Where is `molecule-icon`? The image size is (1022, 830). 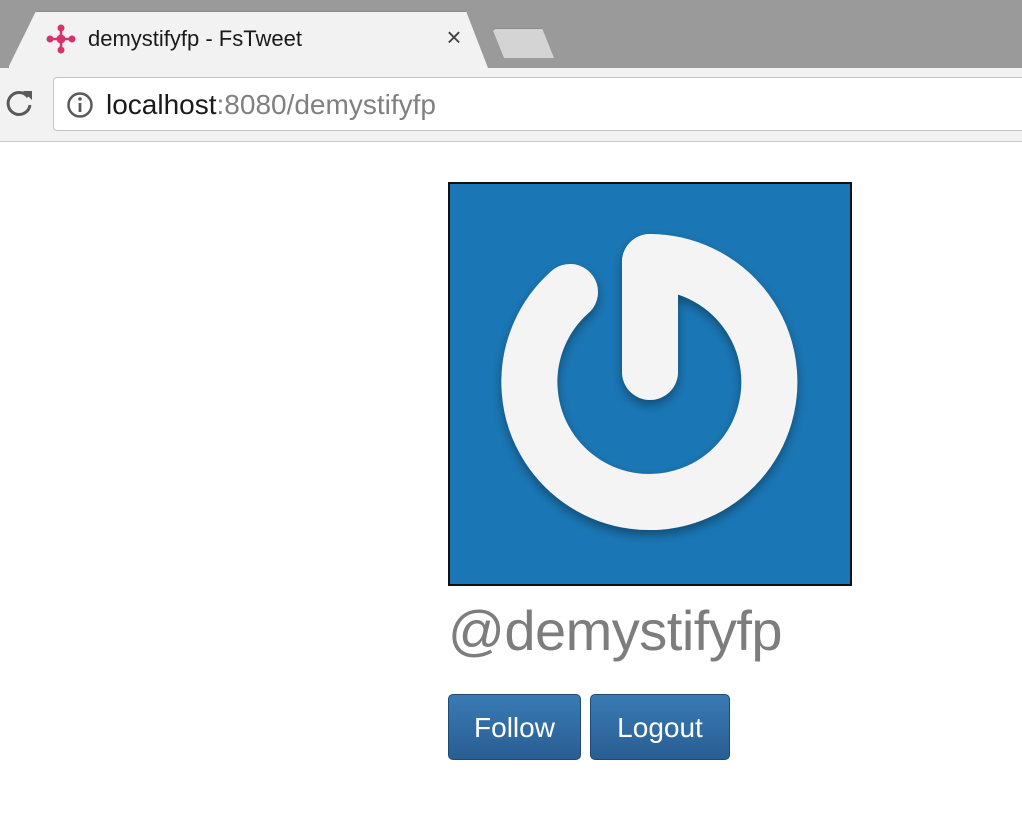
molecule-icon is located at coordinates (61, 41).